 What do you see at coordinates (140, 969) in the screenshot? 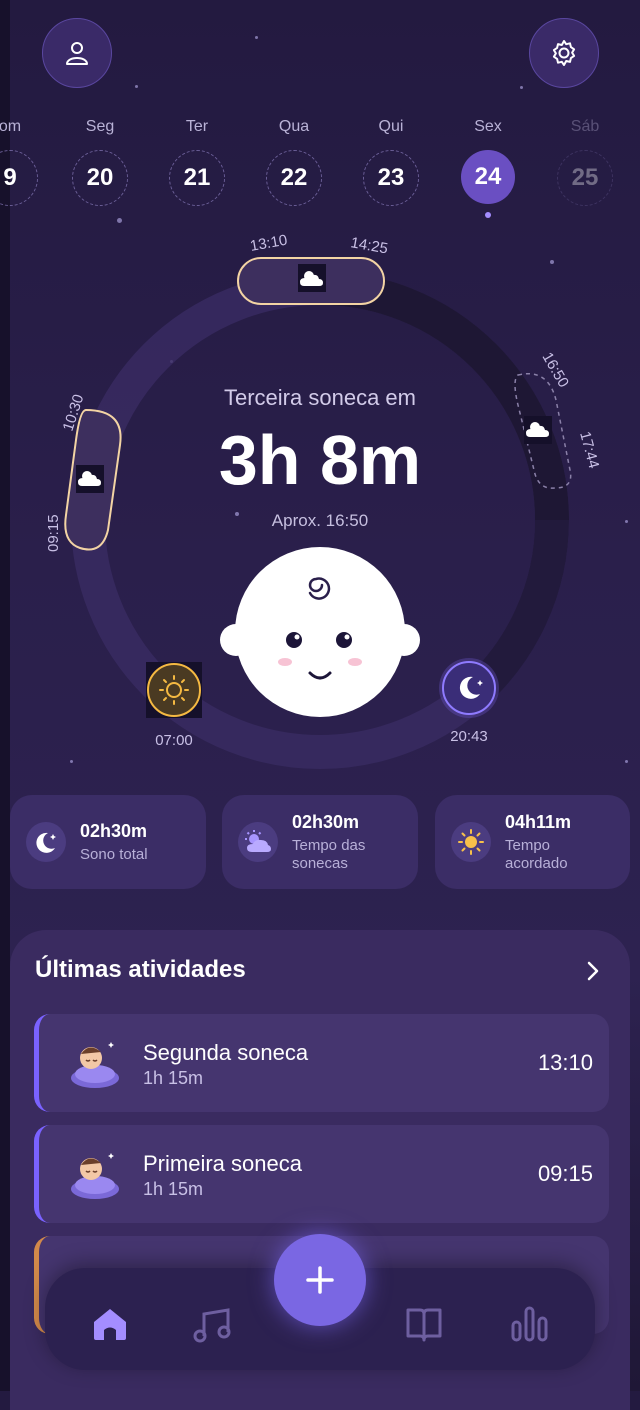
I see `activities-title: Últimas atividades` at bounding box center [140, 969].